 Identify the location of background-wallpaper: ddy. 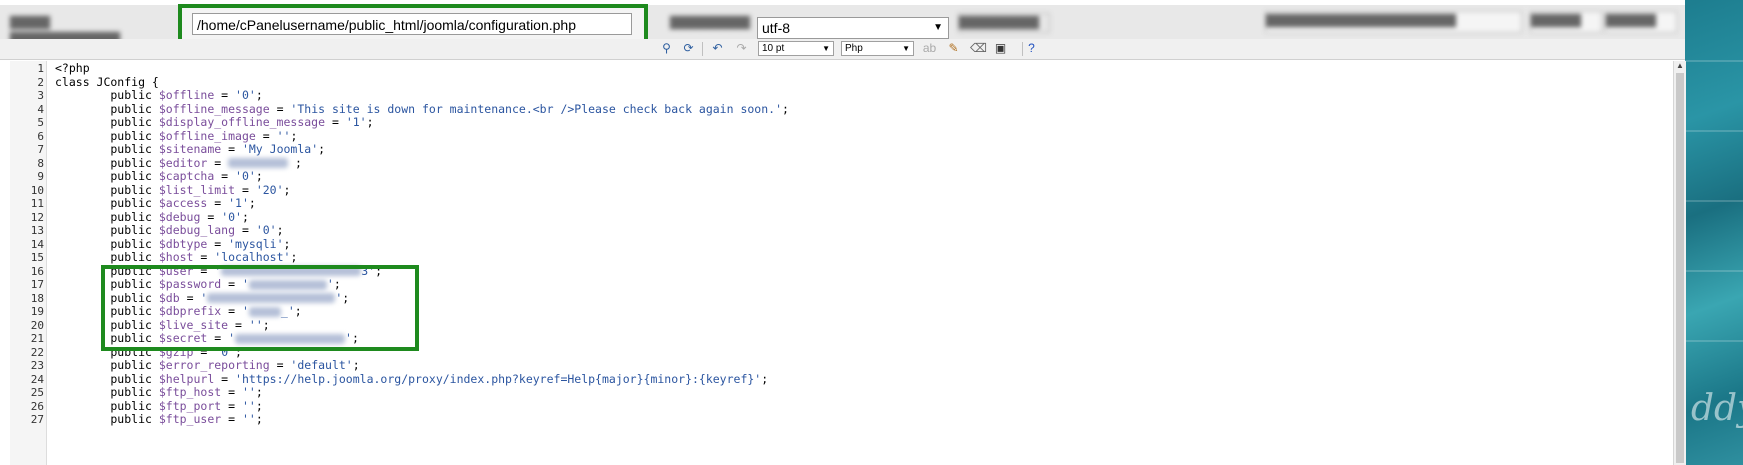
(1714, 232).